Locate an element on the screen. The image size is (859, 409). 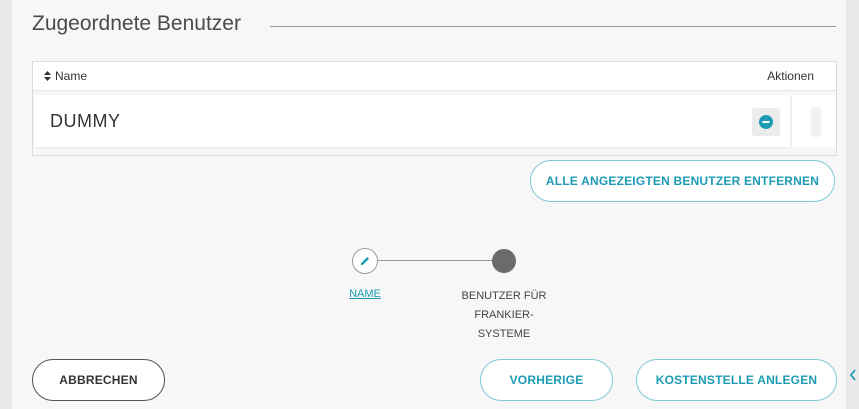
minus-circle-icon is located at coordinates (766, 122).